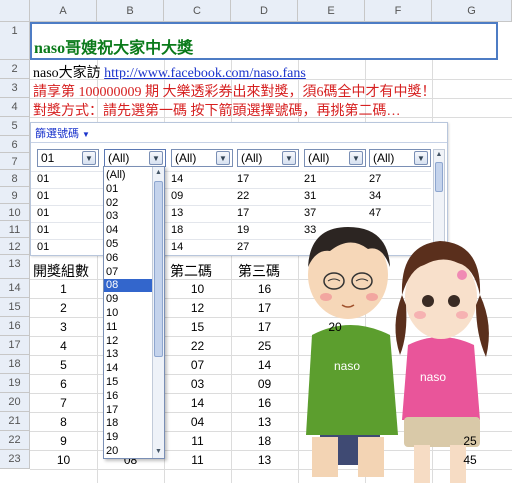 The height and width of the screenshot is (483, 512). What do you see at coordinates (128, 272) in the screenshot?
I see `dropdown-option: 07` at bounding box center [128, 272].